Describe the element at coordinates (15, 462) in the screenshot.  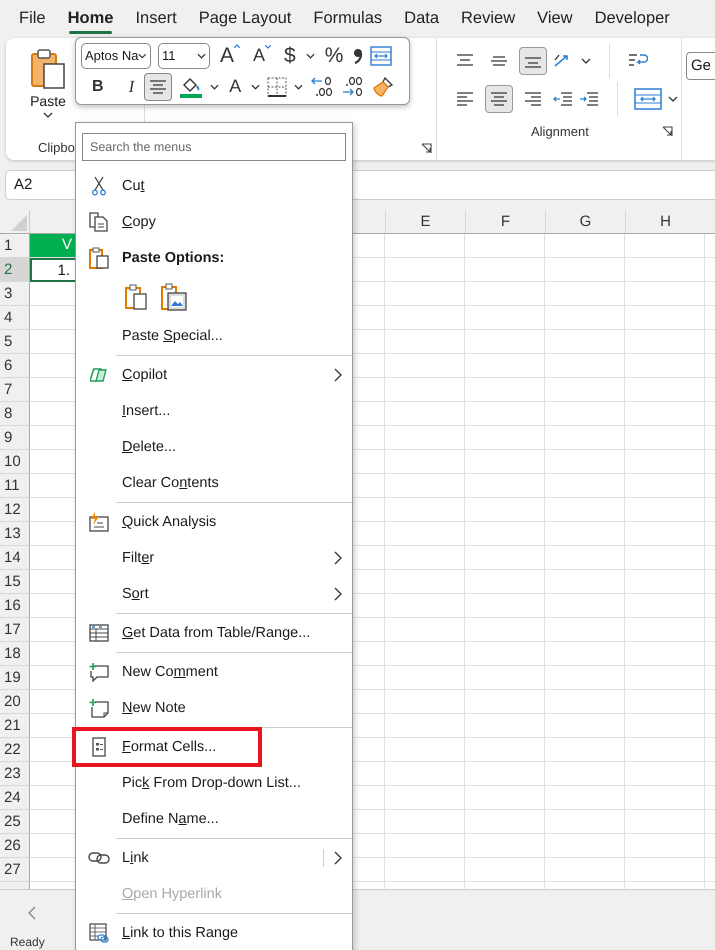
I see `row-header: 10` at that location.